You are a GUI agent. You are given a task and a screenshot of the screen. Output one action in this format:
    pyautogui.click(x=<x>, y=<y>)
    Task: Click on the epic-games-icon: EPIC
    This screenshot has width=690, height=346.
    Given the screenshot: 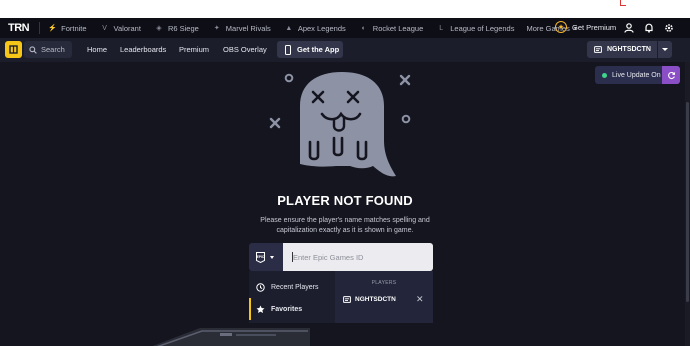 What is the action you would take?
    pyautogui.click(x=260, y=257)
    